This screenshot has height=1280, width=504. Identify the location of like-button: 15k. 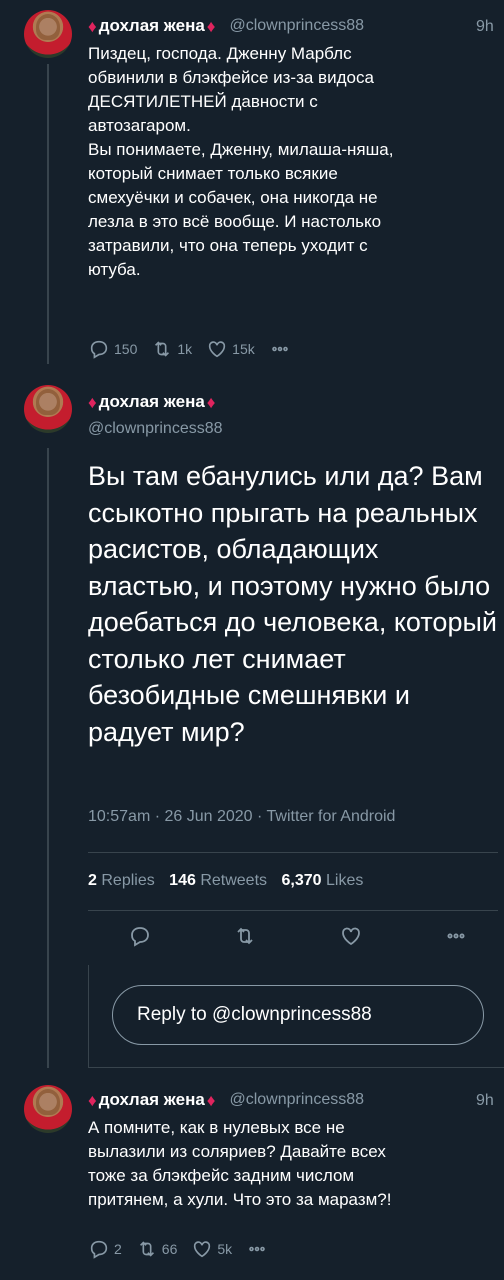
(230, 349).